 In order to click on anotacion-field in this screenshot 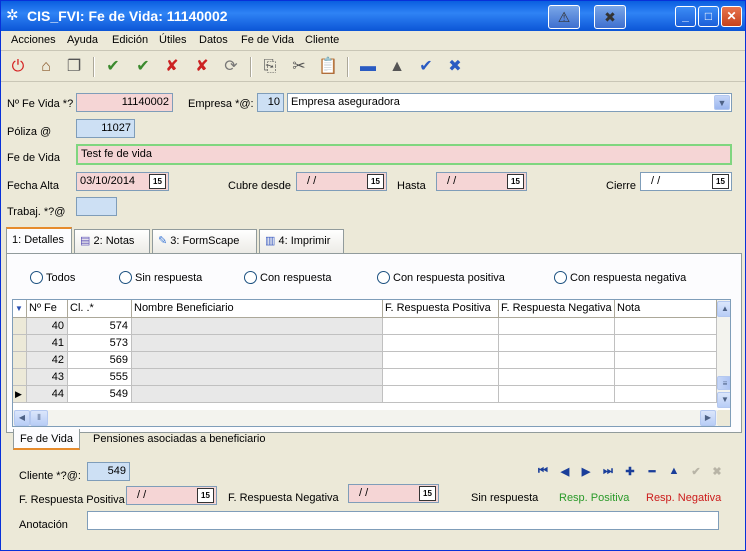, I will do `click(403, 520)`.